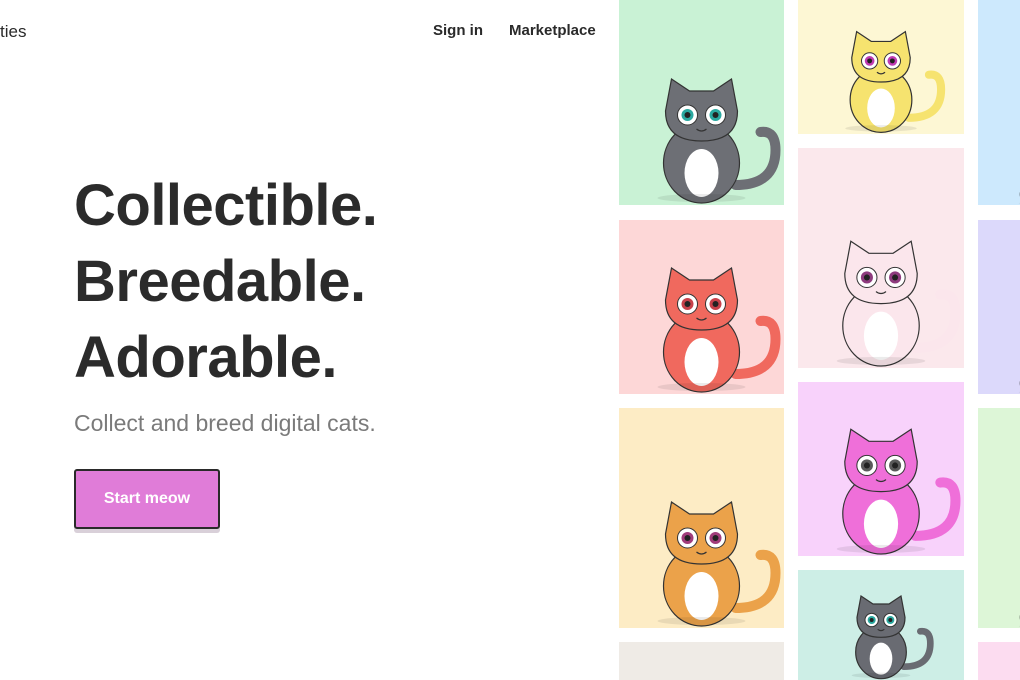 This screenshot has height=680, width=1020. I want to click on sign-in-link: Sign in, so click(458, 30).